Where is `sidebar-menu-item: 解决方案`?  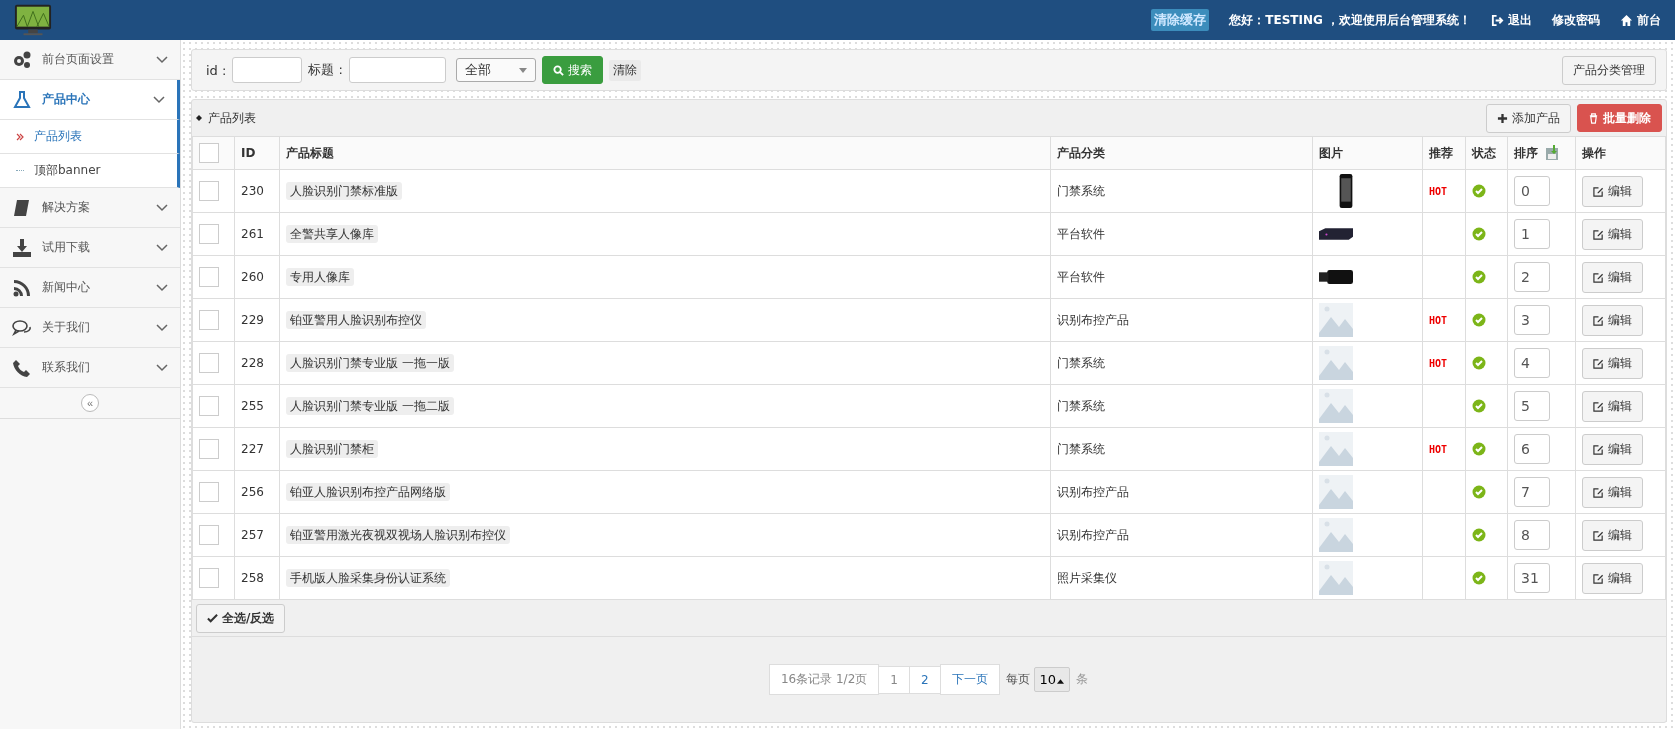
sidebar-menu-item: 解决方案 is located at coordinates (90, 208).